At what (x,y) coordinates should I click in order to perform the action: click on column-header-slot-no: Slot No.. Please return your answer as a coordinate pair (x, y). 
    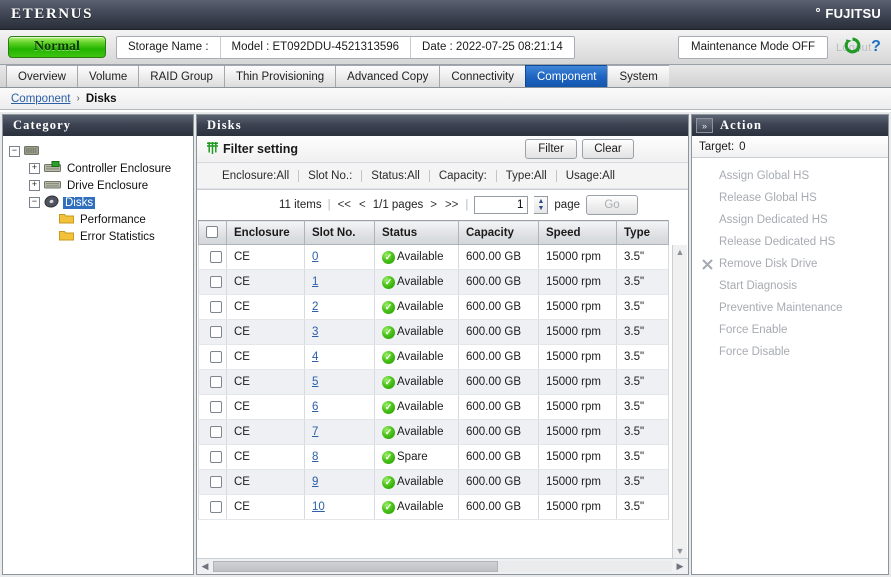
    Looking at the image, I should click on (339, 232).